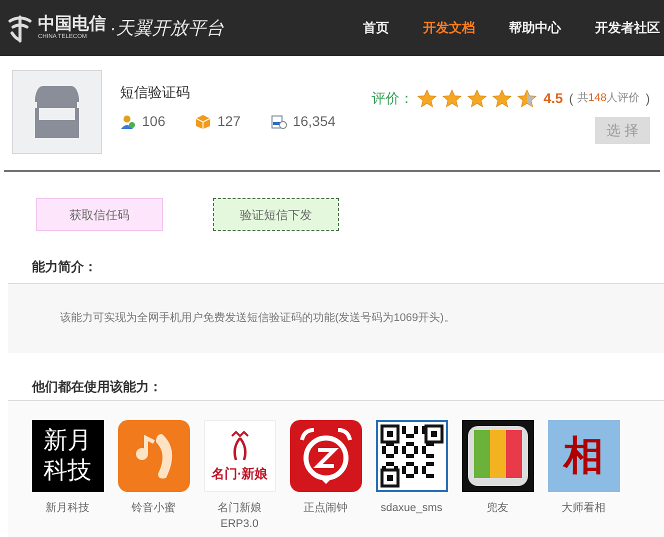 The height and width of the screenshot is (537, 664). What do you see at coordinates (535, 28) in the screenshot?
I see `nav-link: 帮助中心` at bounding box center [535, 28].